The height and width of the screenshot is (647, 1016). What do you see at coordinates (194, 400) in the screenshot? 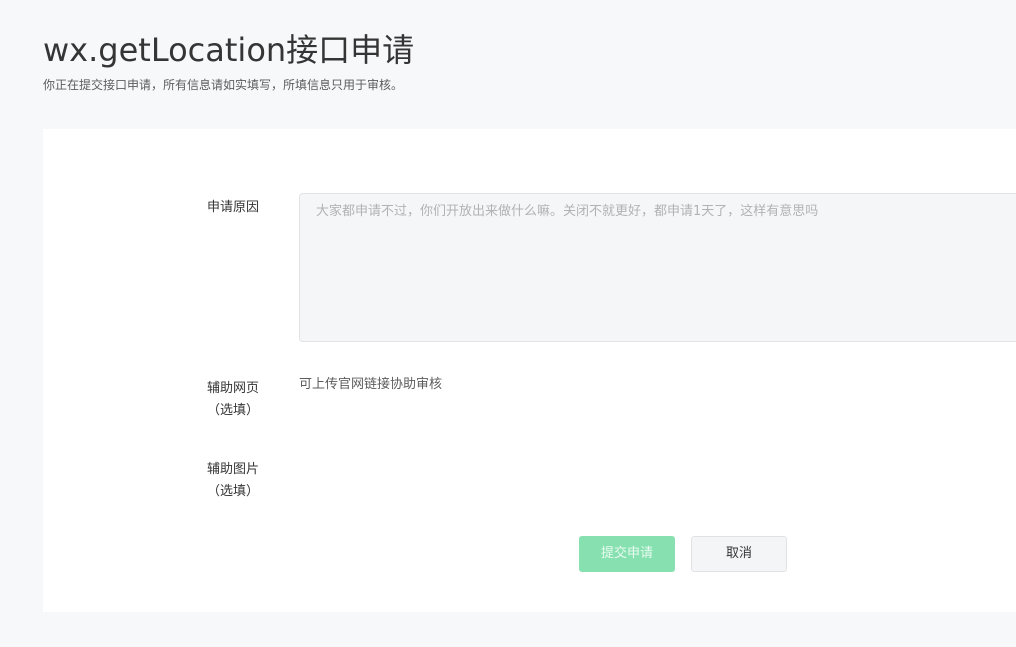
I see `web-label: 辅助网页 （选填）` at bounding box center [194, 400].